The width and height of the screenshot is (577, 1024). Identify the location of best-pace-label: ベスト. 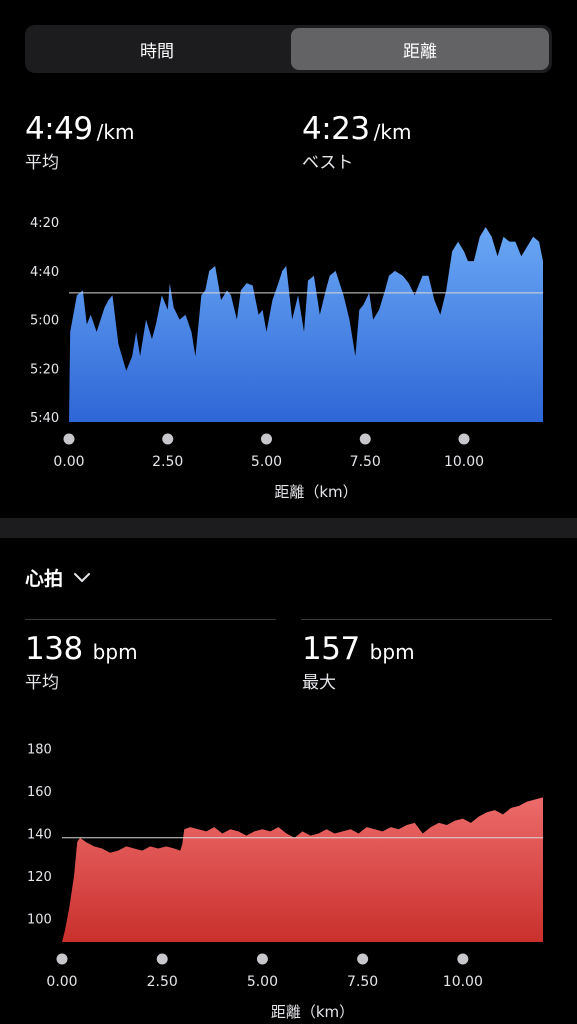
(328, 163).